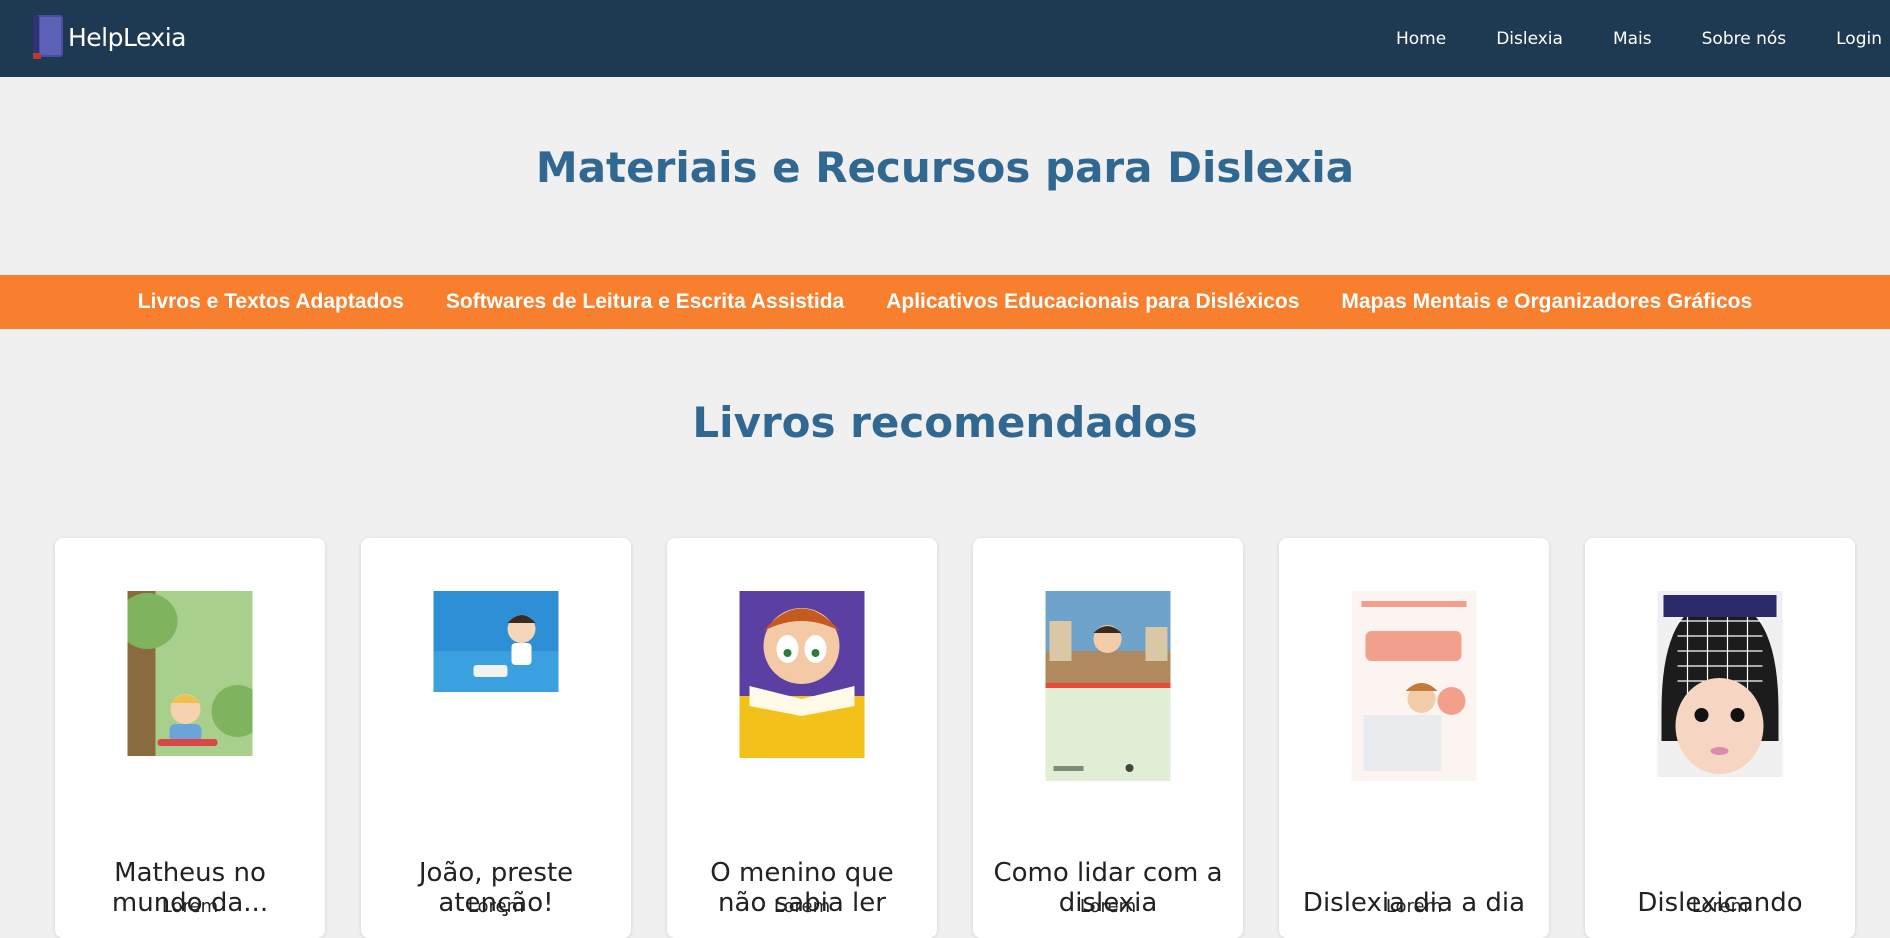 This screenshot has width=1890, height=938. I want to click on book-card: João, preste atenção! Lorem, so click(496, 738).